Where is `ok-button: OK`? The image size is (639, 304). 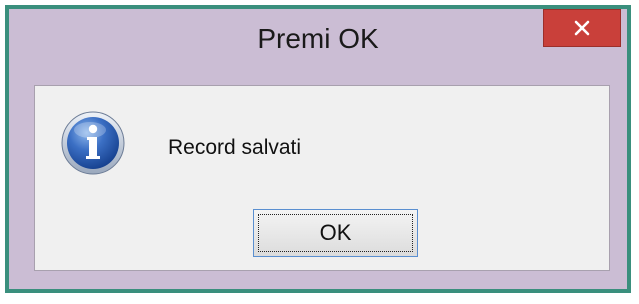
ok-button: OK is located at coordinates (335, 233).